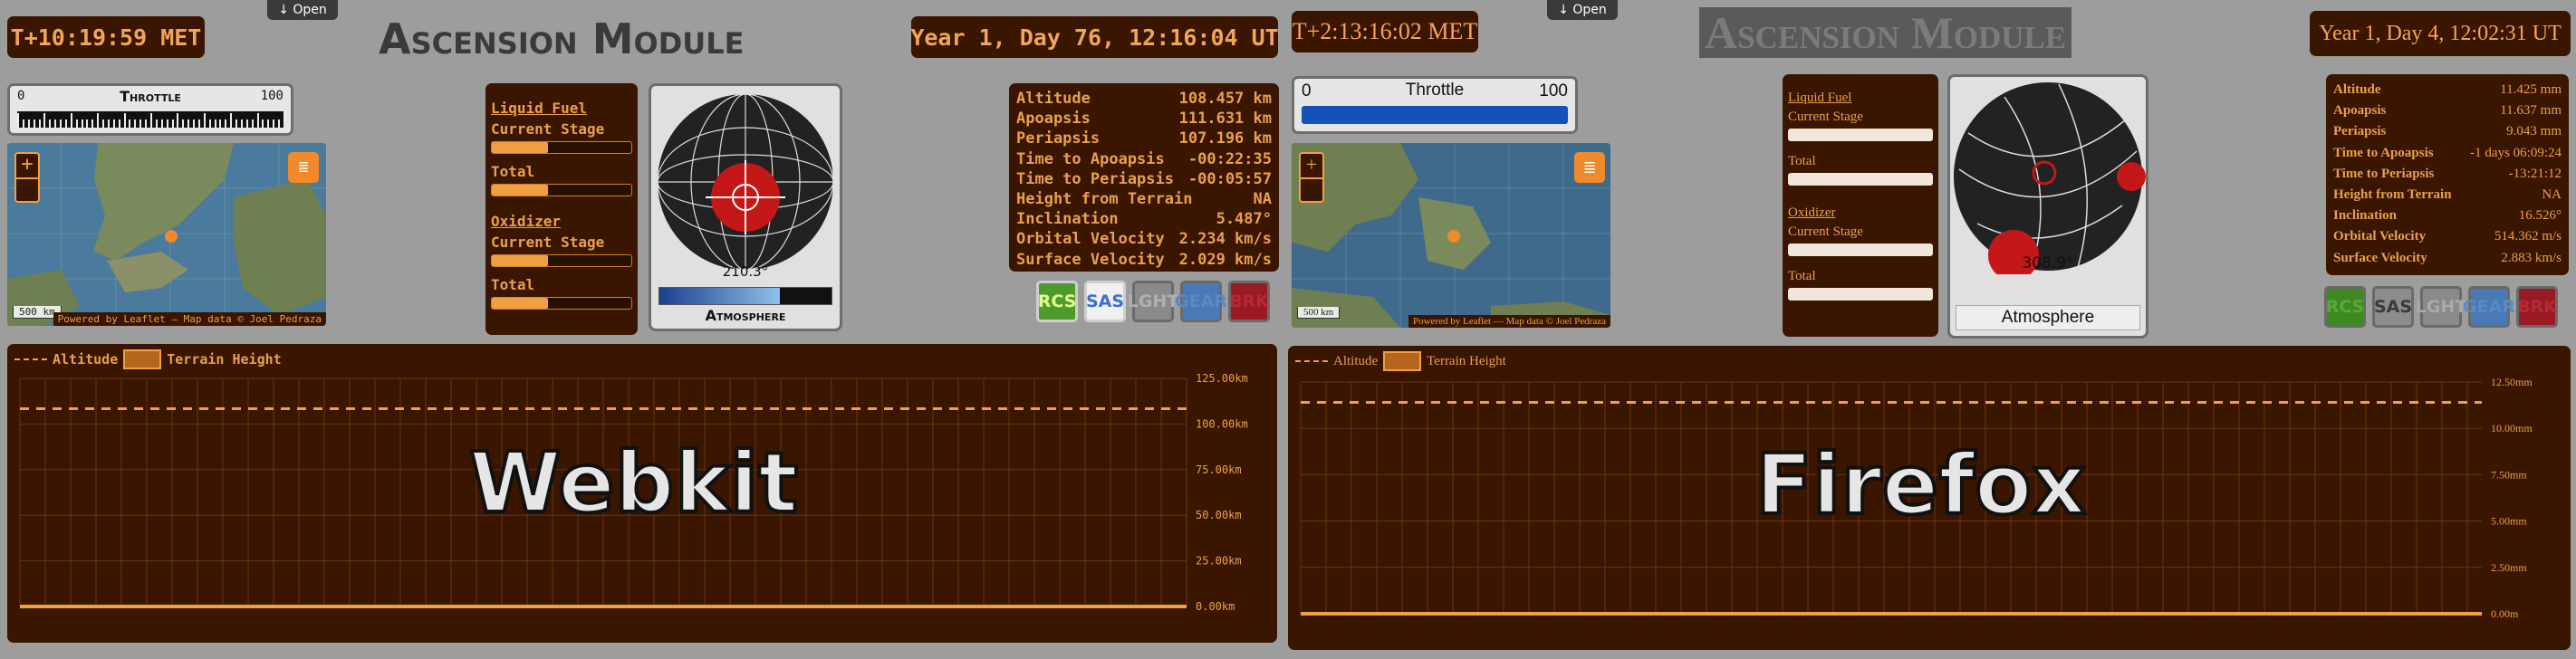 Image resolution: width=2576 pixels, height=659 pixels. Describe the element at coordinates (2447, 154) in the screenshot. I see `orbit-row: Time to Apoapsis -1 days 06:09:24` at that location.